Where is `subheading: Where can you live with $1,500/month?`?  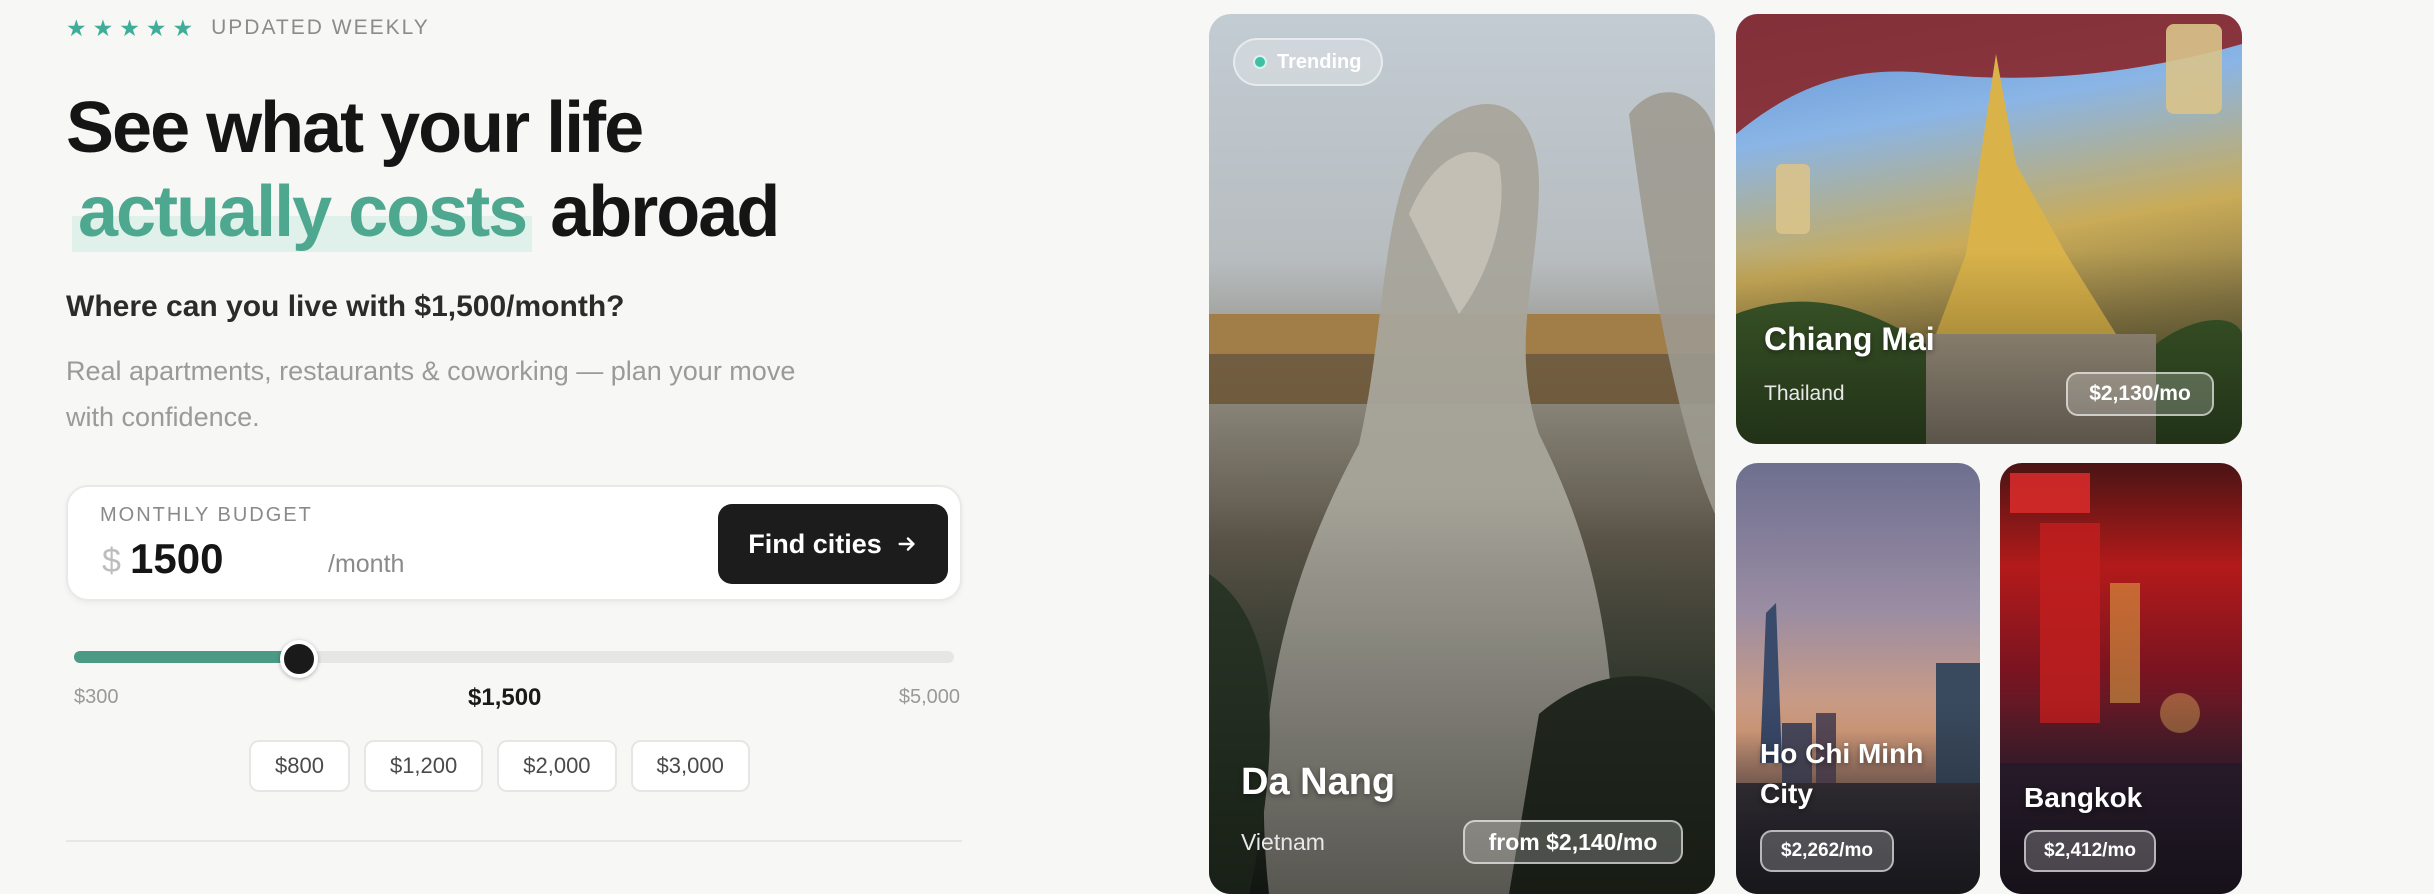
subheading: Where can you live with $1,500/month? is located at coordinates (345, 306).